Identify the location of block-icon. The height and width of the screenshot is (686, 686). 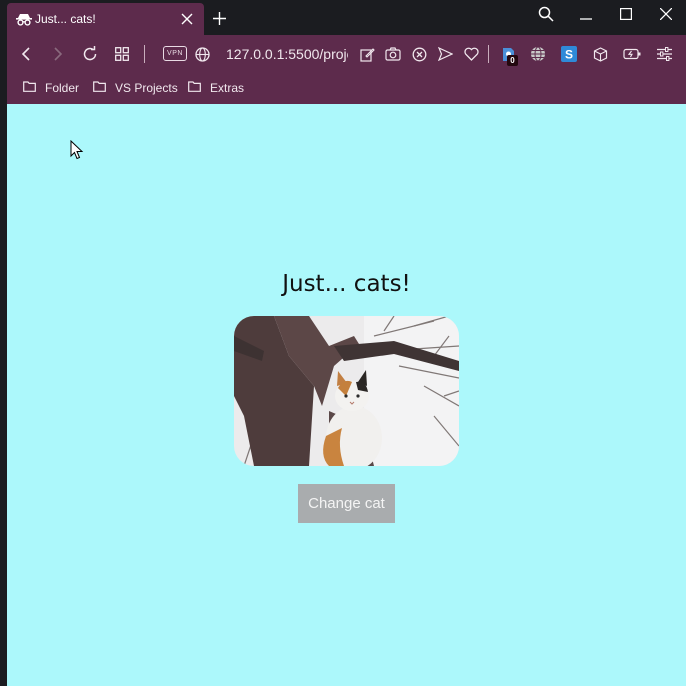
(419, 54).